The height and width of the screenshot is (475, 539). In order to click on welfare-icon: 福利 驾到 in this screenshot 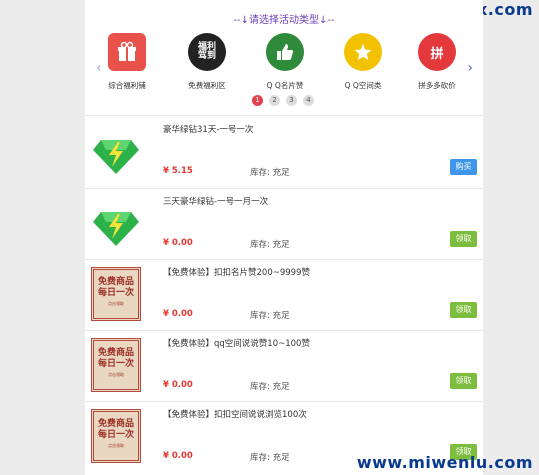, I will do `click(207, 52)`.